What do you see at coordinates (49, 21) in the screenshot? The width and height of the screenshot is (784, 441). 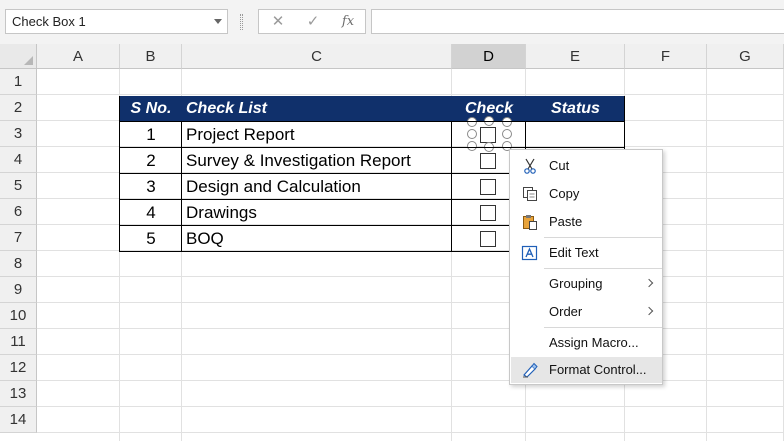 I see `name-box-value: Check Box 1` at bounding box center [49, 21].